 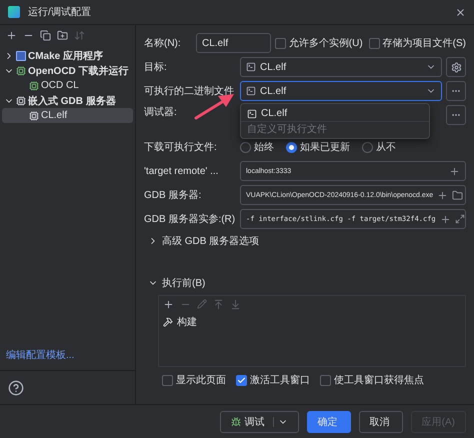 What do you see at coordinates (459, 219) in the screenshot?
I see `expand-icon` at bounding box center [459, 219].